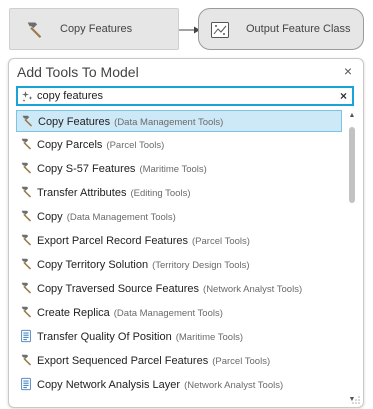 The height and width of the screenshot is (409, 373). Describe the element at coordinates (104, 337) in the screenshot. I see `result-tool-name: Transfer Quality Of Position` at that location.